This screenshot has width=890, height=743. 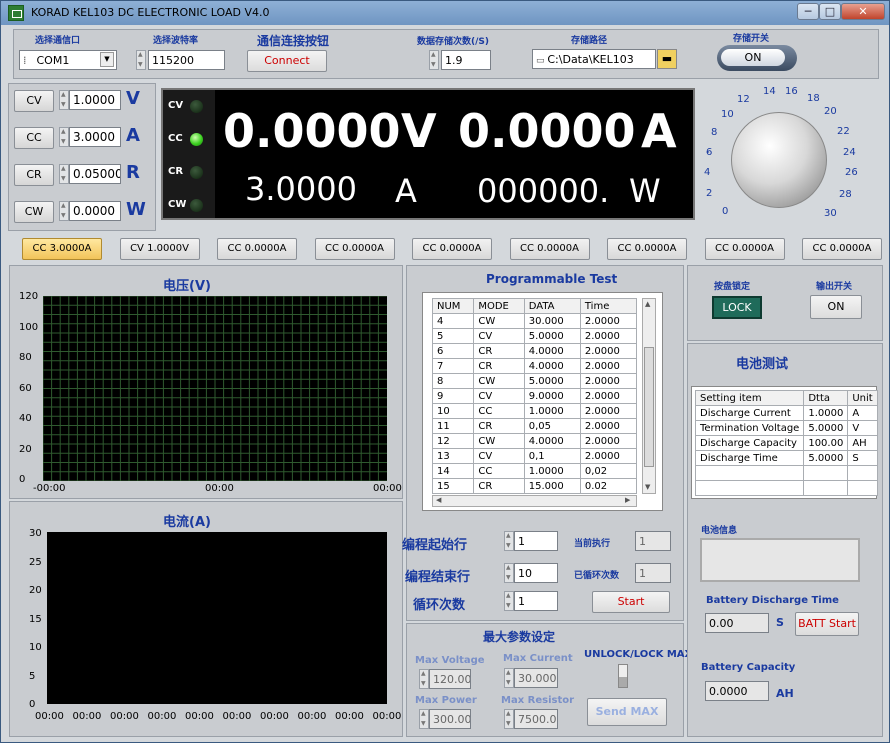 I want to click on table-cell: 5, so click(x=453, y=336).